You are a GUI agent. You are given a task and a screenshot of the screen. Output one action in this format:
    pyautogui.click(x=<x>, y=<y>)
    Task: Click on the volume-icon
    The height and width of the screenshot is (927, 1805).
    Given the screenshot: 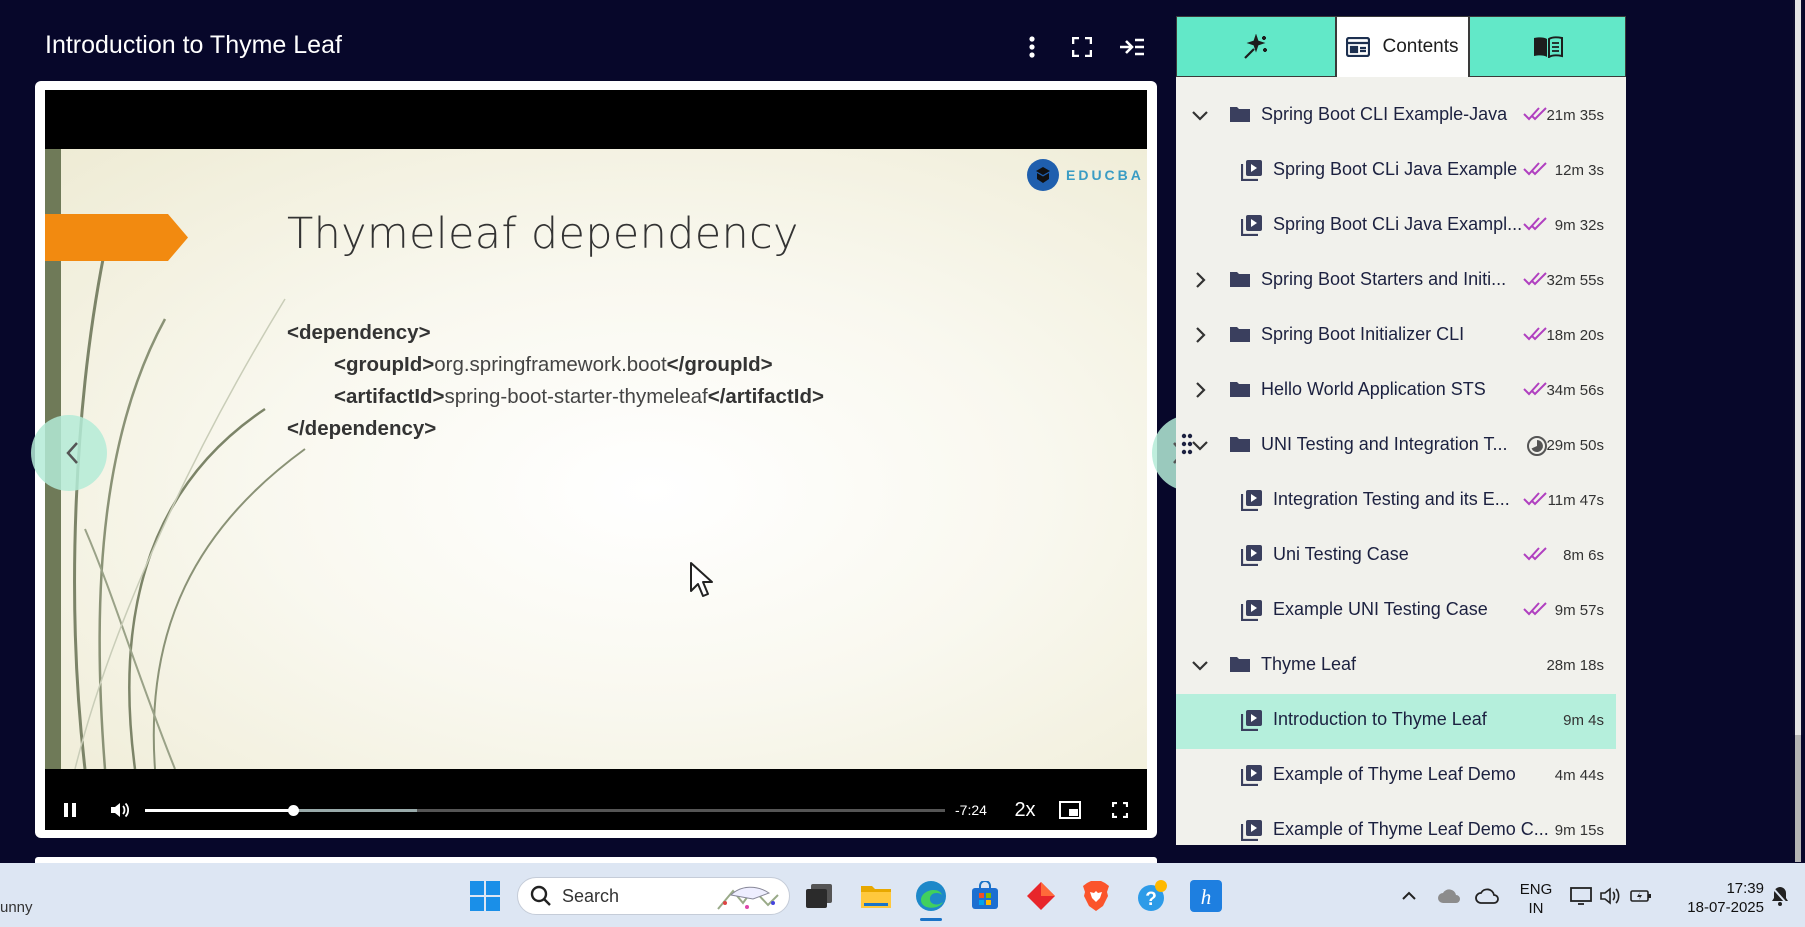 What is the action you would take?
    pyautogui.click(x=120, y=810)
    